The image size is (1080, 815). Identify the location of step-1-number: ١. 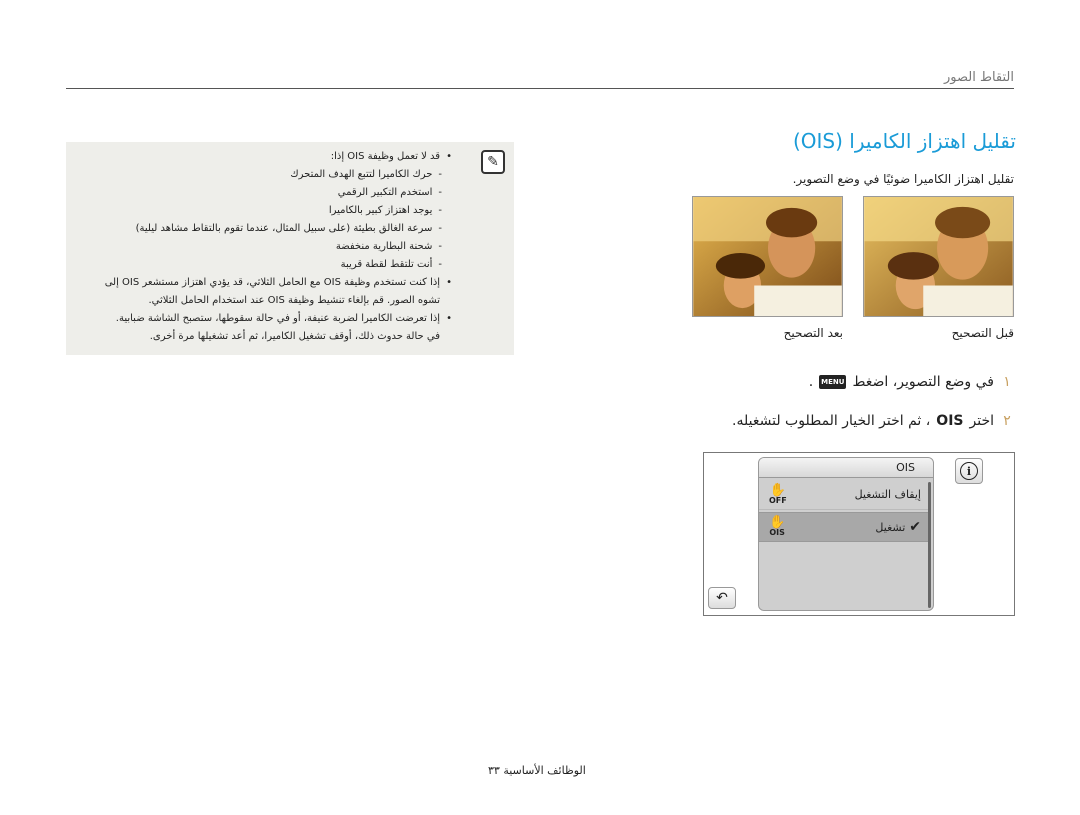
(1007, 382).